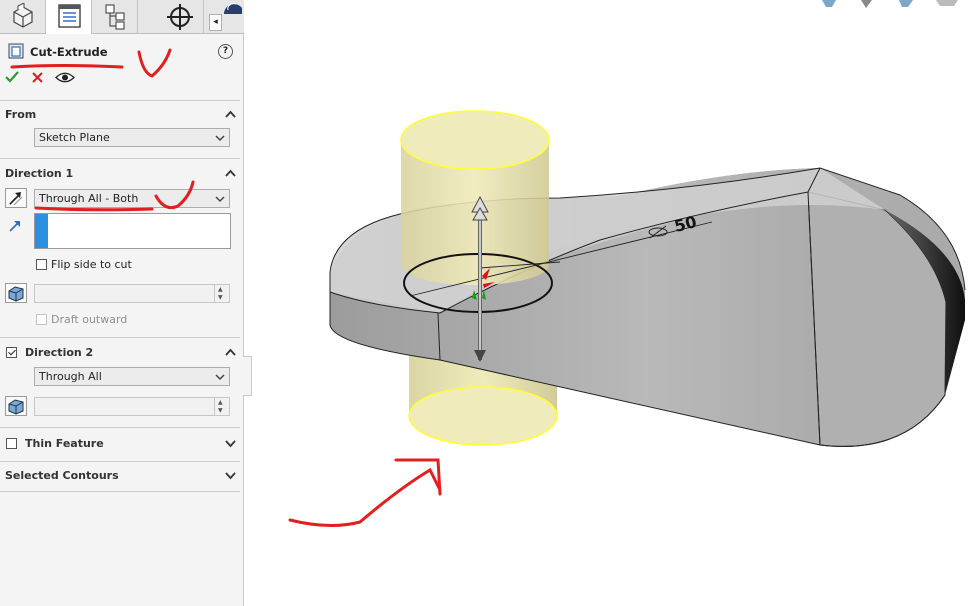 This screenshot has width=978, height=606. I want to click on from-select-value: Sketch Plane, so click(74, 137).